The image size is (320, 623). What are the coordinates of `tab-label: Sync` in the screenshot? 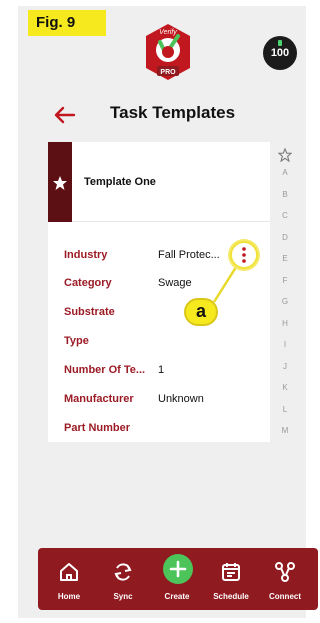 It's located at (123, 596).